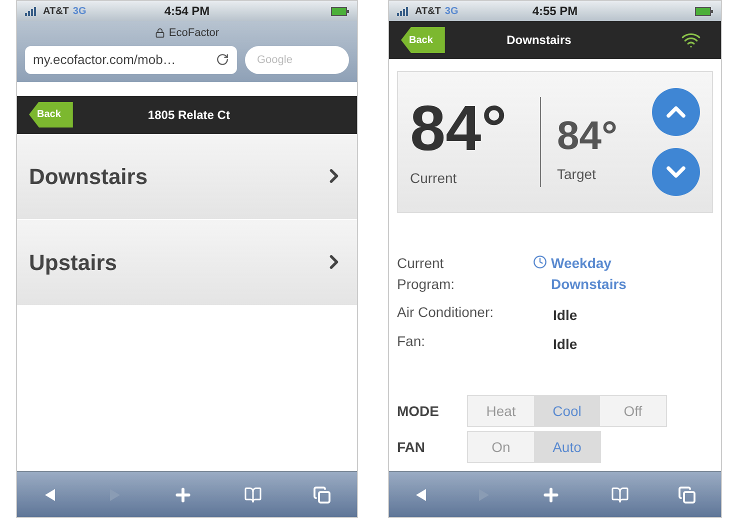 This screenshot has width=734, height=518. I want to click on segment-option: Off, so click(633, 411).